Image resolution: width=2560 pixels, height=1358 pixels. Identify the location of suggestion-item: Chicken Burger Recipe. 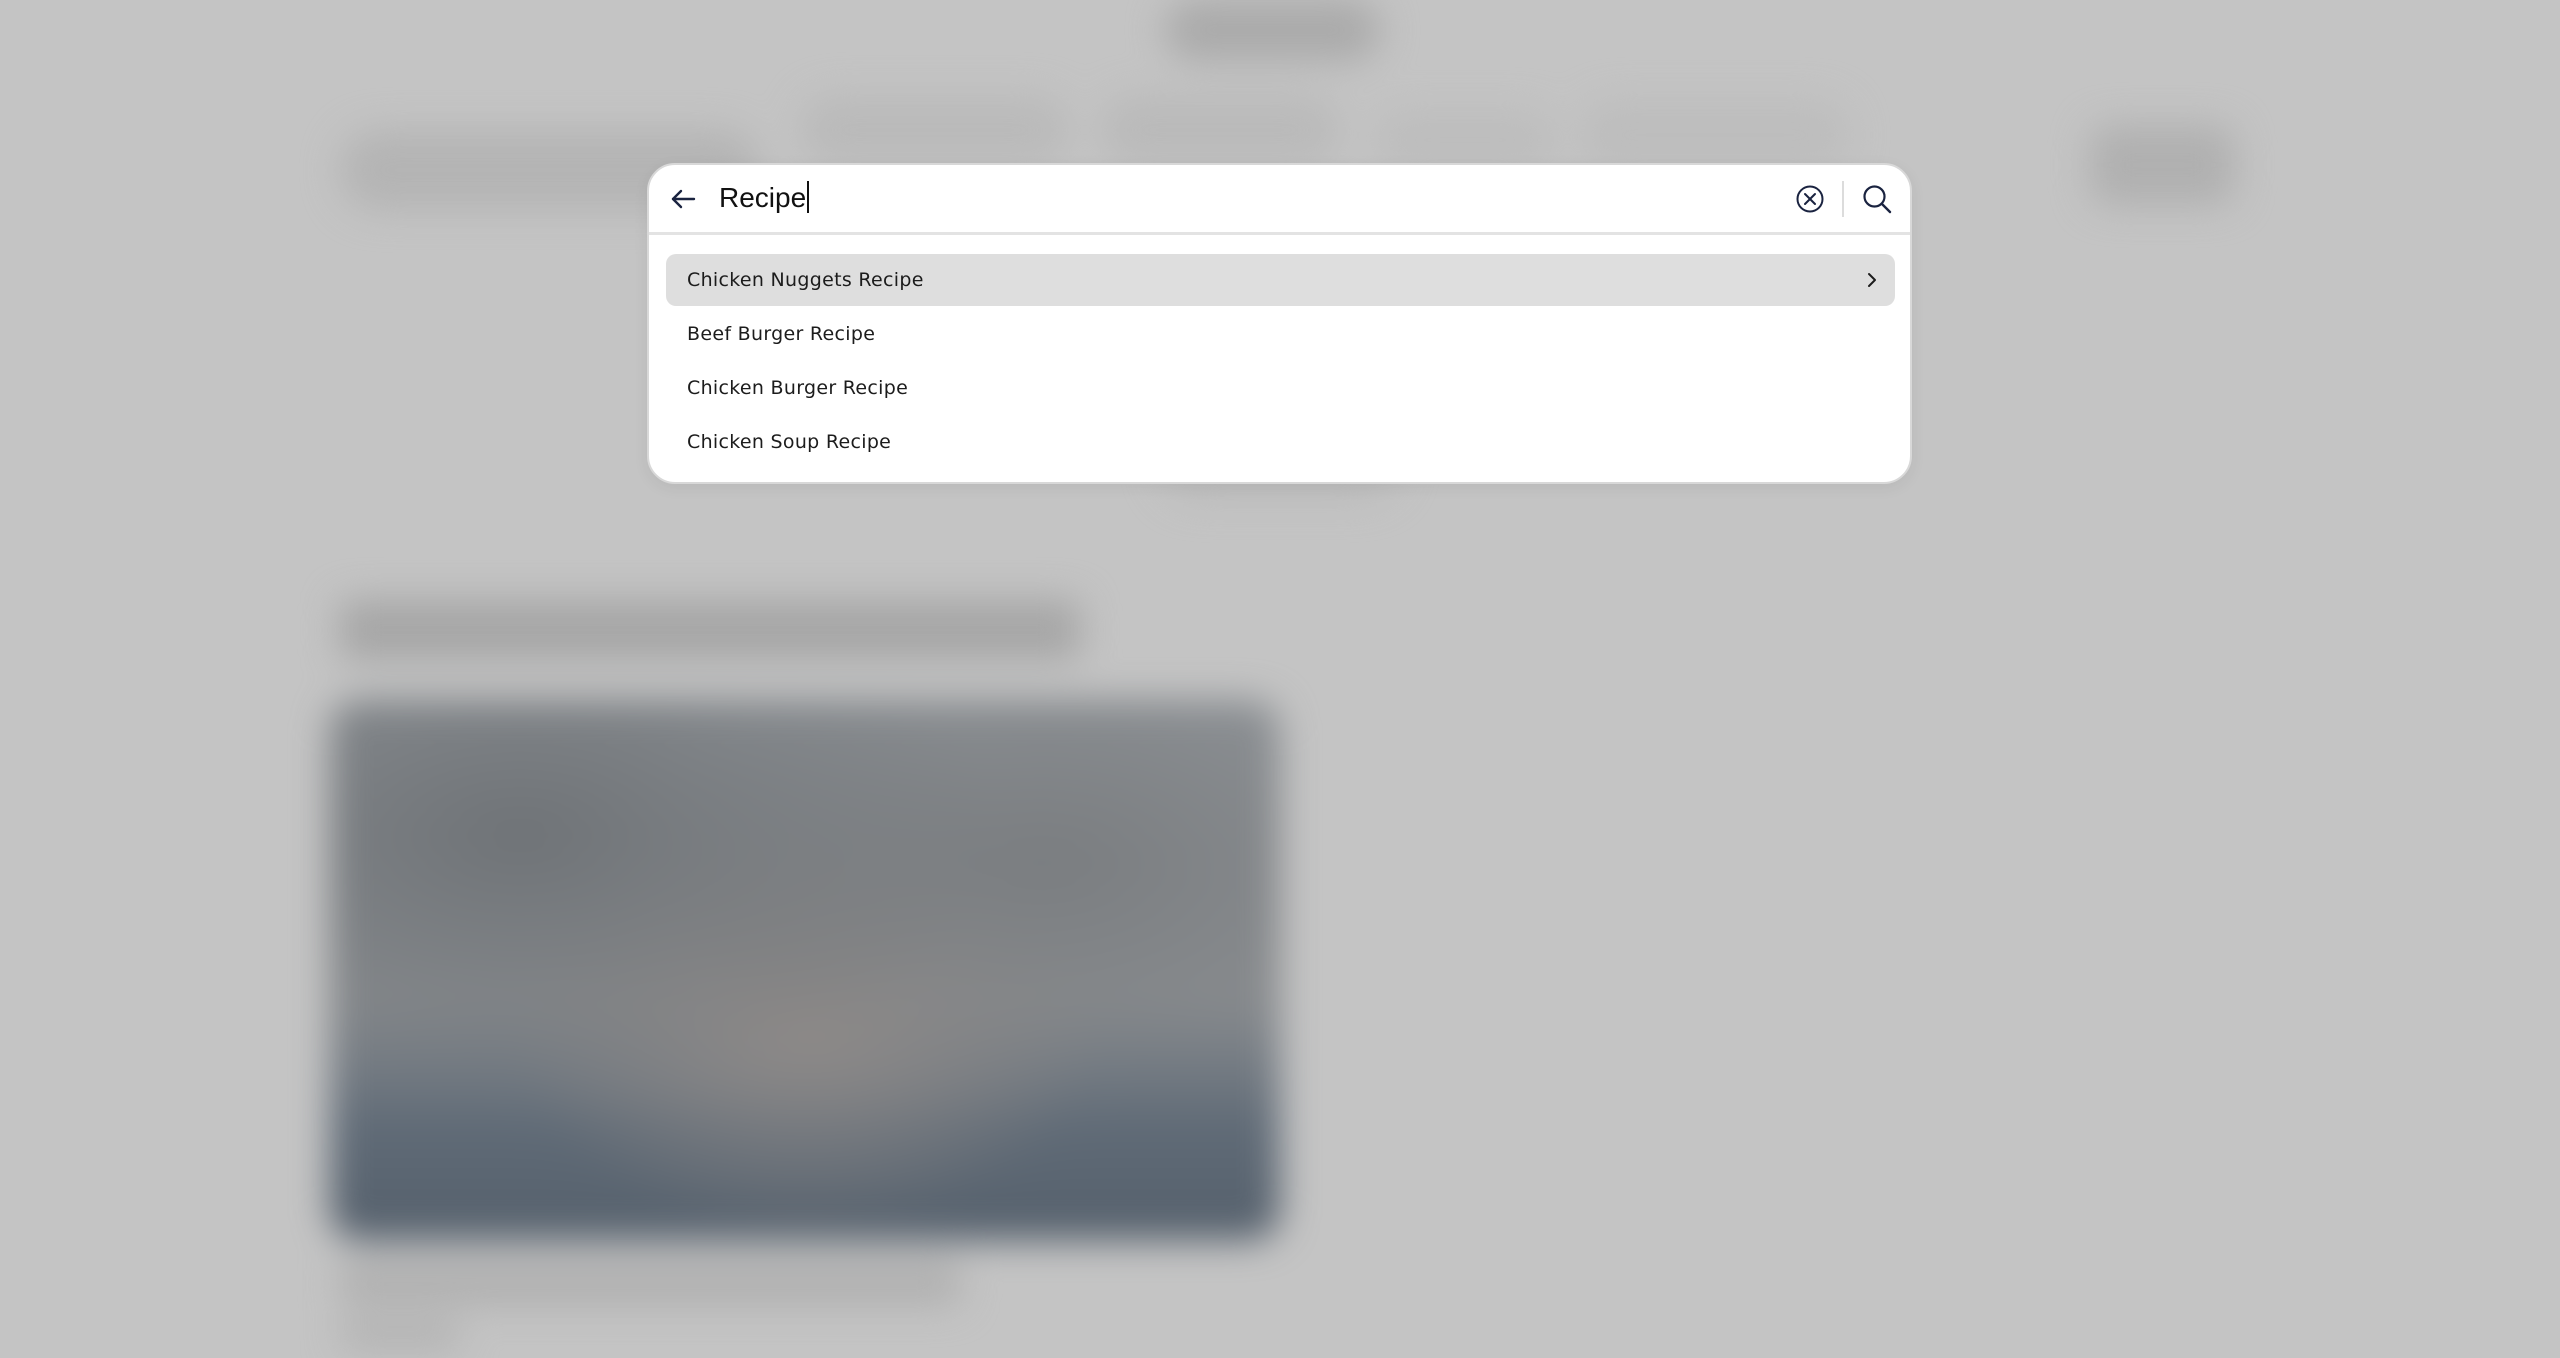
(1280, 388).